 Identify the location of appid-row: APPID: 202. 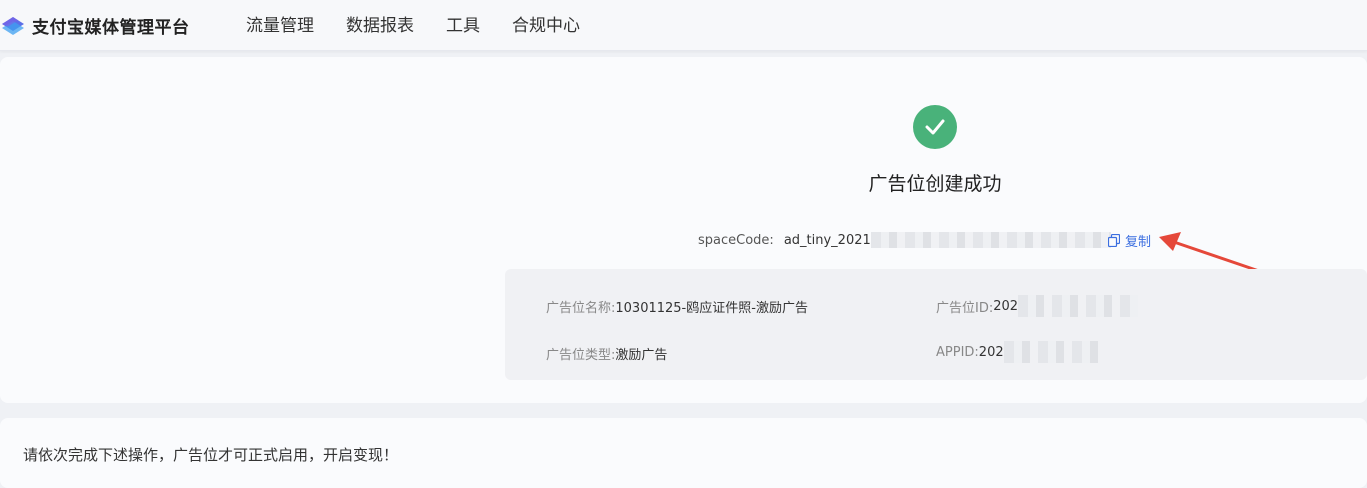
(1020, 352).